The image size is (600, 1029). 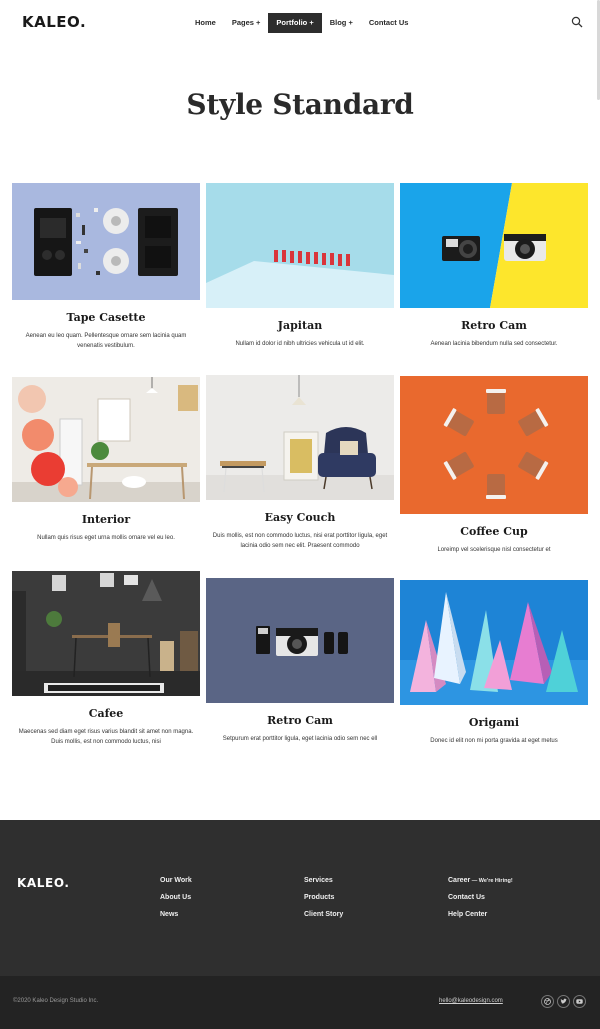 What do you see at coordinates (300, 640) in the screenshot?
I see `card-image-retro-cam` at bounding box center [300, 640].